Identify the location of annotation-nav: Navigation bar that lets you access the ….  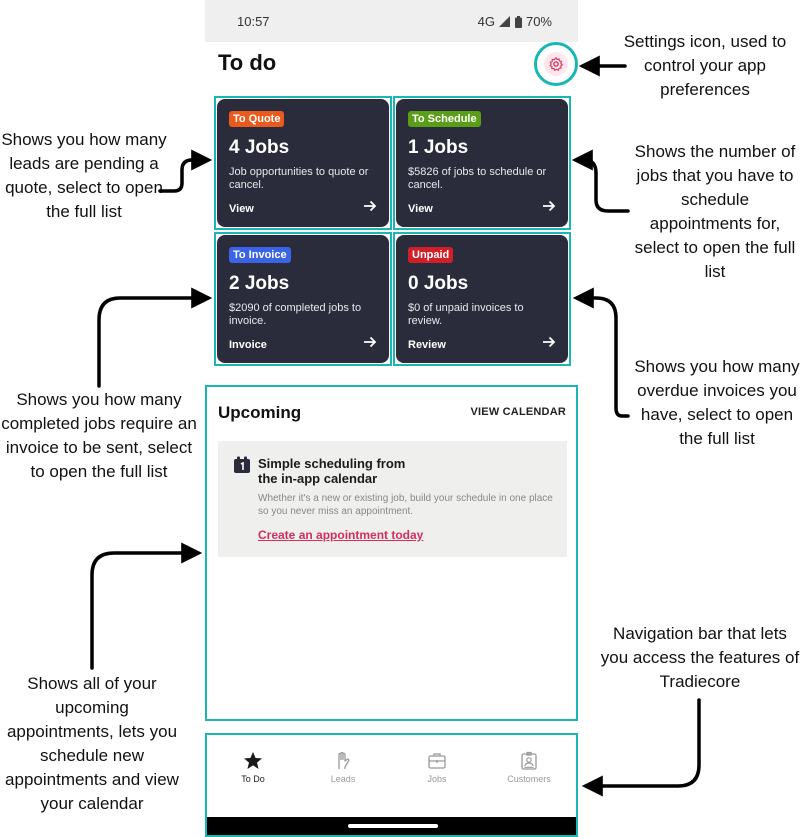
(700, 657).